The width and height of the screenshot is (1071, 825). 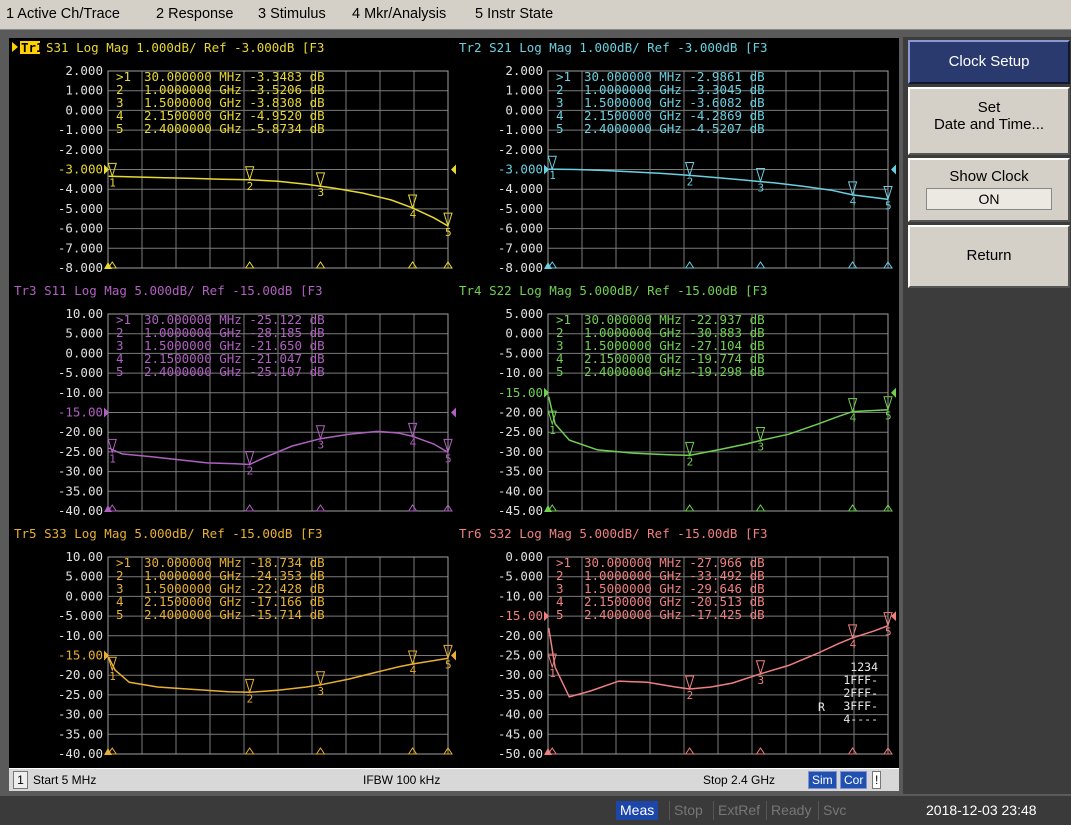 What do you see at coordinates (64, 780) in the screenshot?
I see `start-frequency: Start 5 MHz` at bounding box center [64, 780].